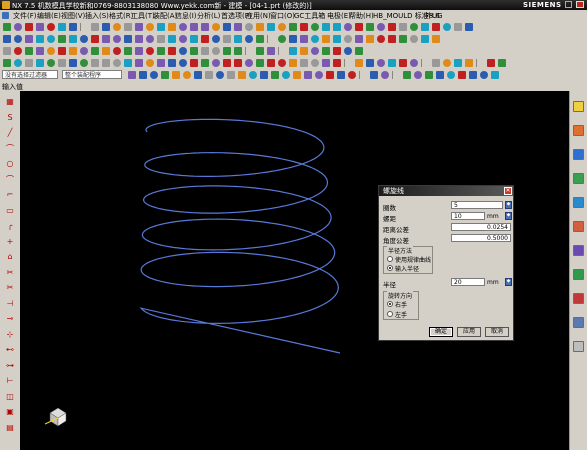 The height and width of the screenshot is (450, 587). Describe the element at coordinates (186, 16) in the screenshot. I see `menu-info: 信息(I)` at that location.